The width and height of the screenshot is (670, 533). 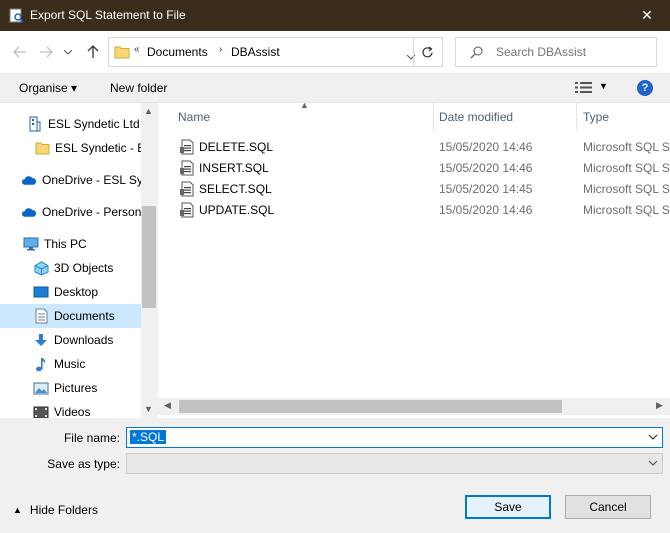 I want to click on cube-icon, so click(x=41, y=268).